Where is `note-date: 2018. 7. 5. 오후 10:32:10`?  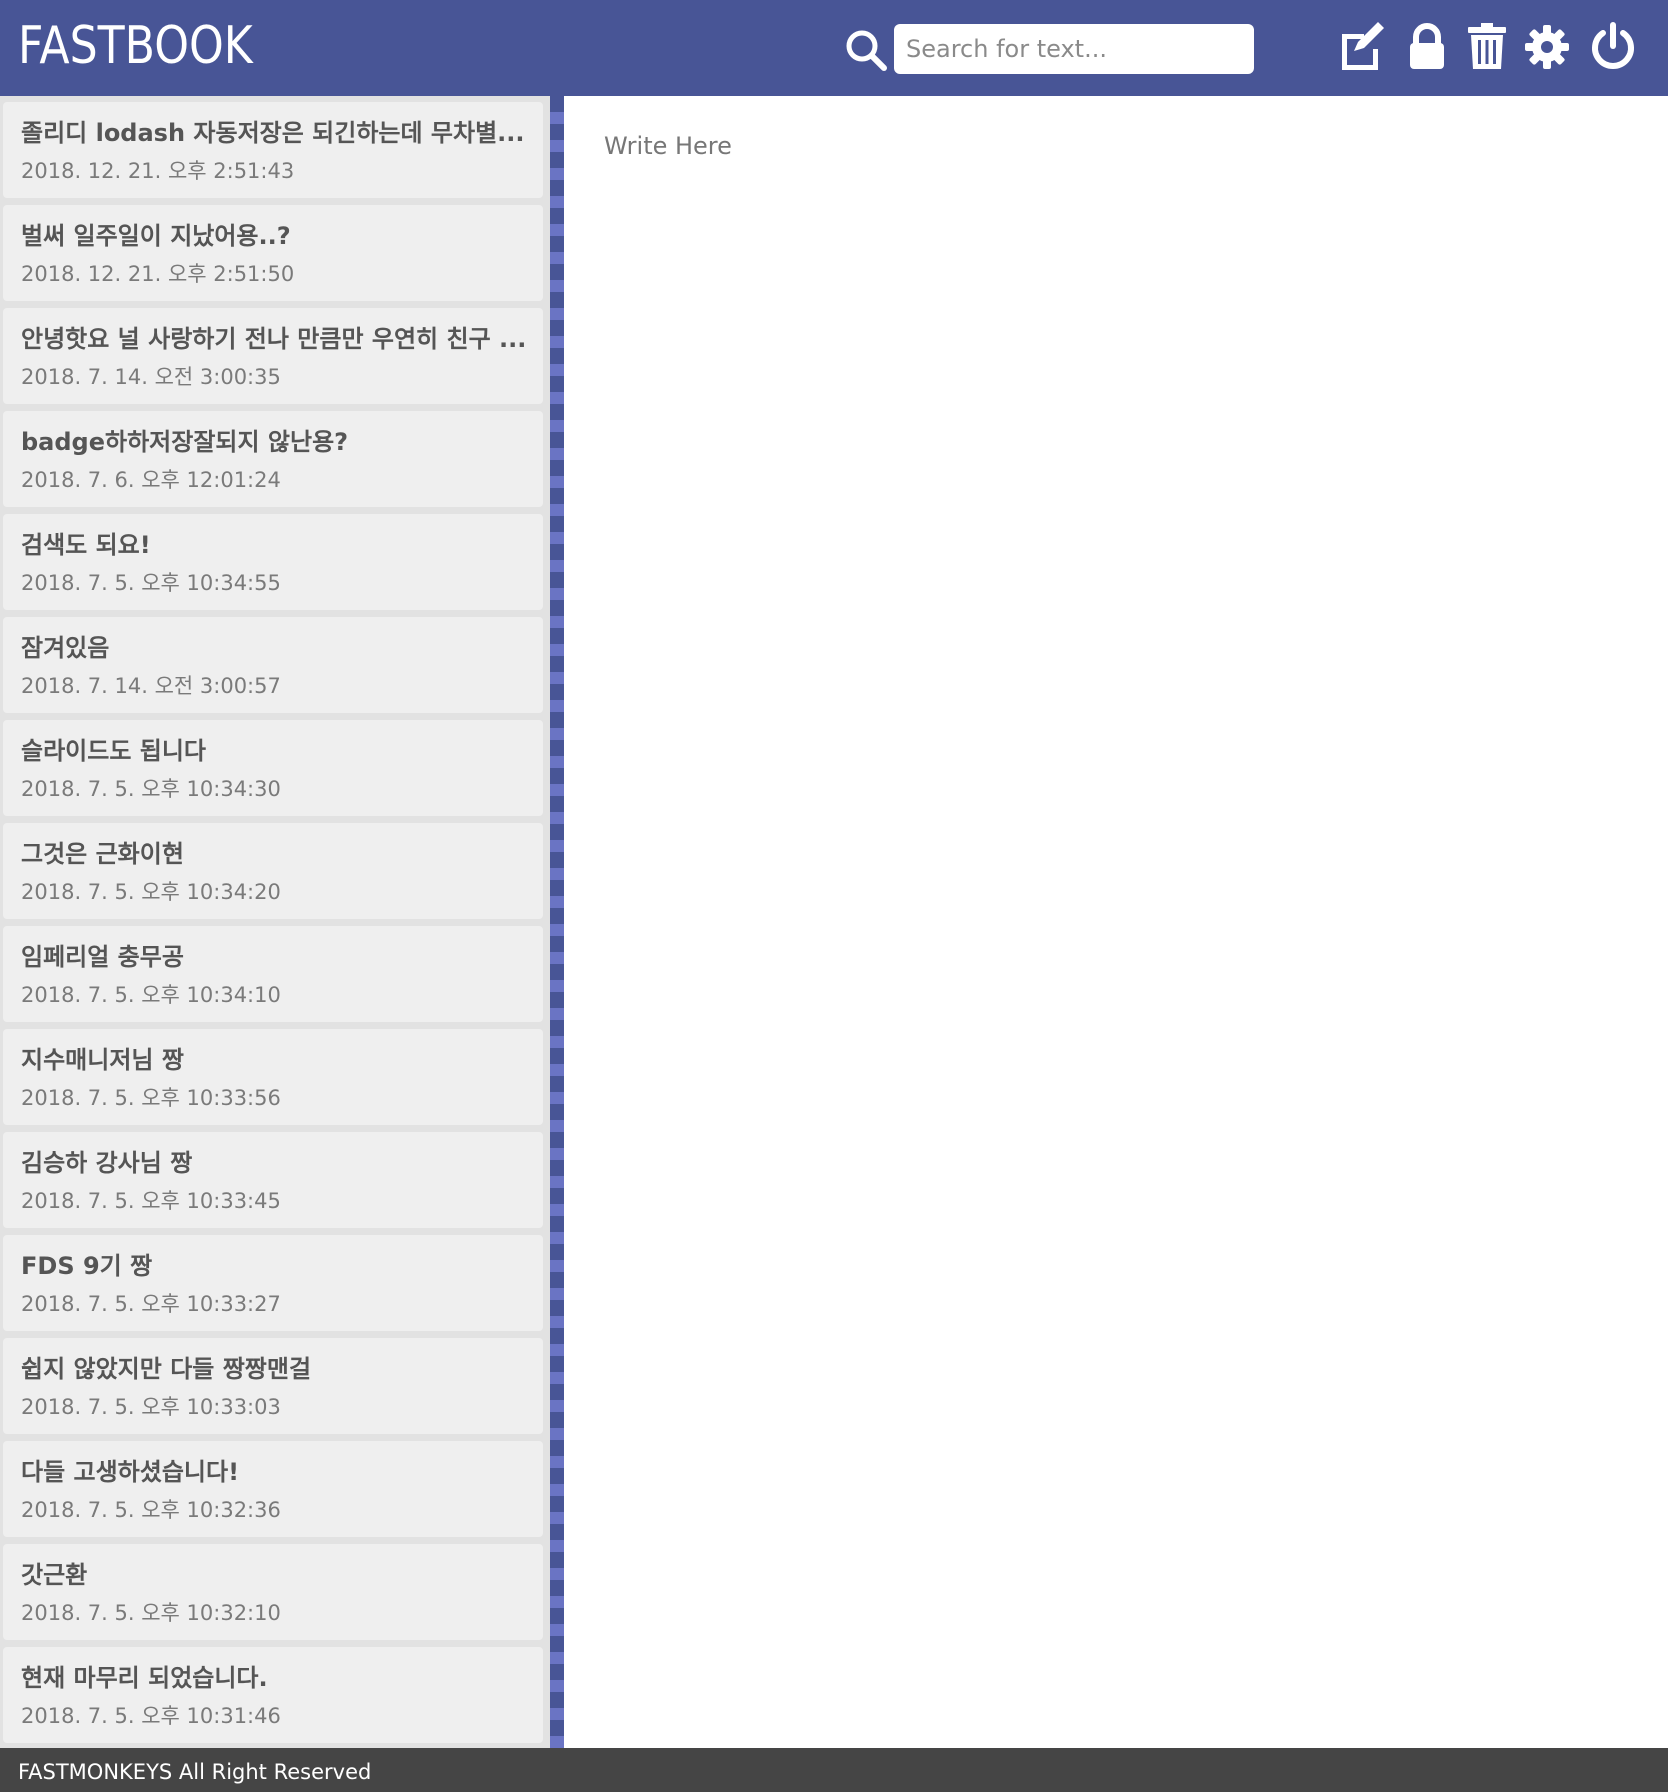 note-date: 2018. 7. 5. 오후 10:32:10 is located at coordinates (151, 1613).